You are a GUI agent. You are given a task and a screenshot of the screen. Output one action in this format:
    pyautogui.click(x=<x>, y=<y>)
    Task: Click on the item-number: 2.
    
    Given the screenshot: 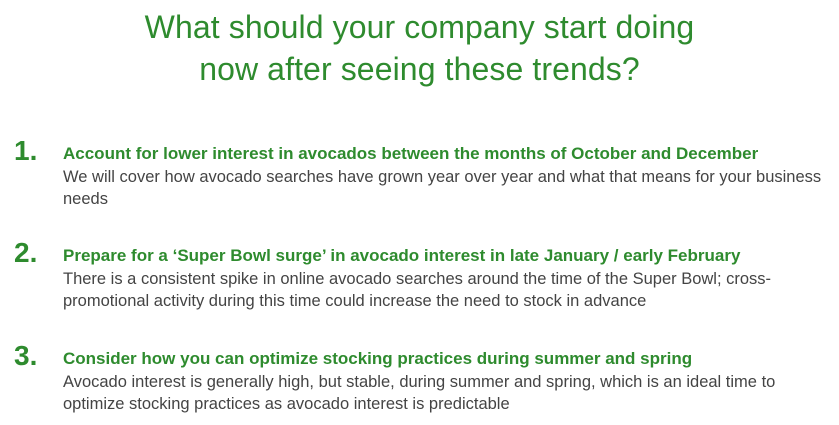 What is the action you would take?
    pyautogui.click(x=26, y=252)
    